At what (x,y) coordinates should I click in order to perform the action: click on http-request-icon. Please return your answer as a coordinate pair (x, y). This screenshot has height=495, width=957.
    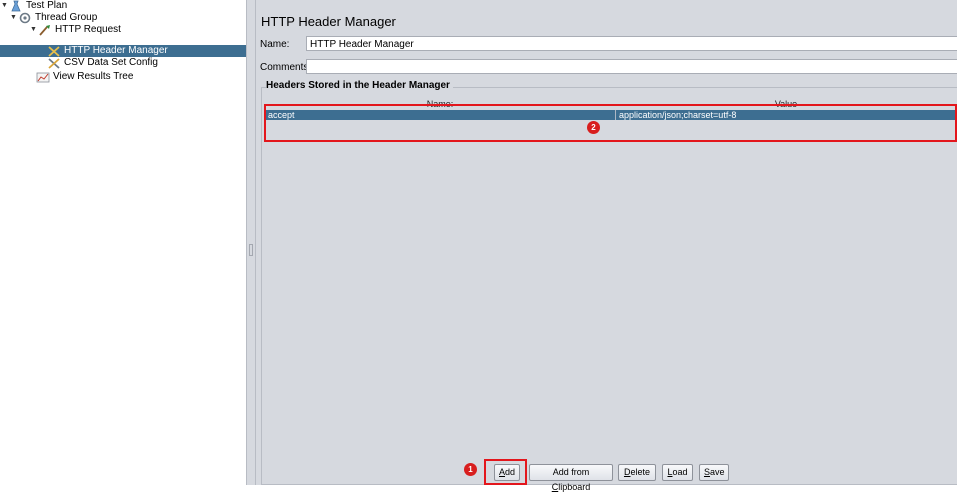
    Looking at the image, I should click on (45, 30).